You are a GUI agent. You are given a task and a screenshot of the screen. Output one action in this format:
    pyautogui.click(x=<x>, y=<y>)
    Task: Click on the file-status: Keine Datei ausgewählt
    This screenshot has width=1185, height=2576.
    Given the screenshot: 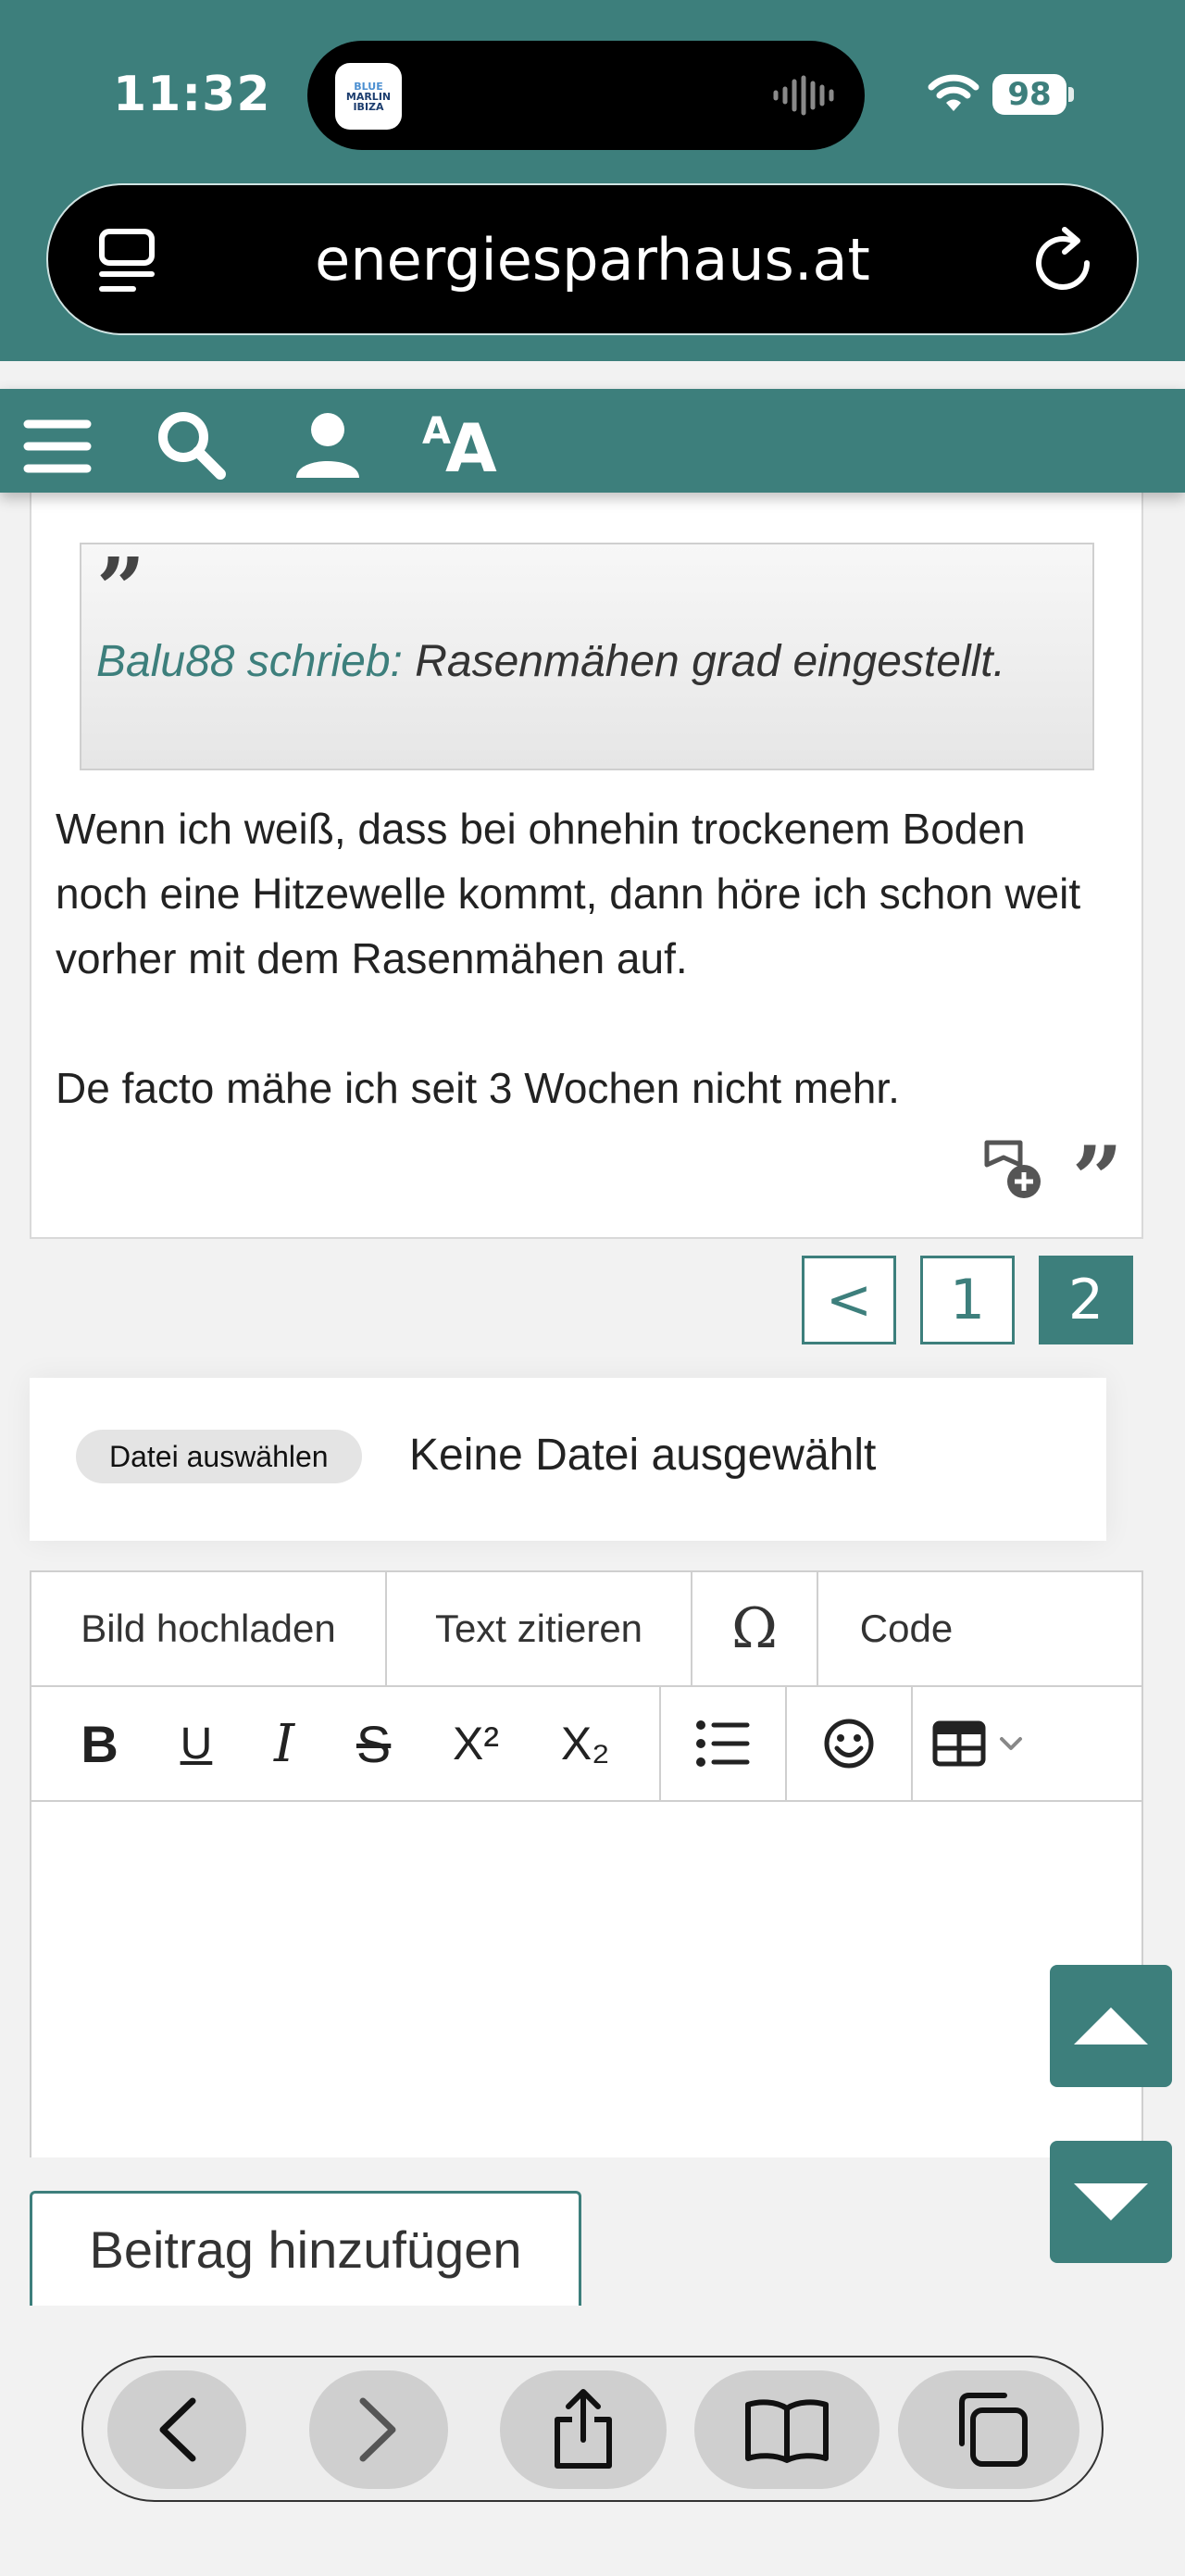 What is the action you would take?
    pyautogui.click(x=643, y=1455)
    